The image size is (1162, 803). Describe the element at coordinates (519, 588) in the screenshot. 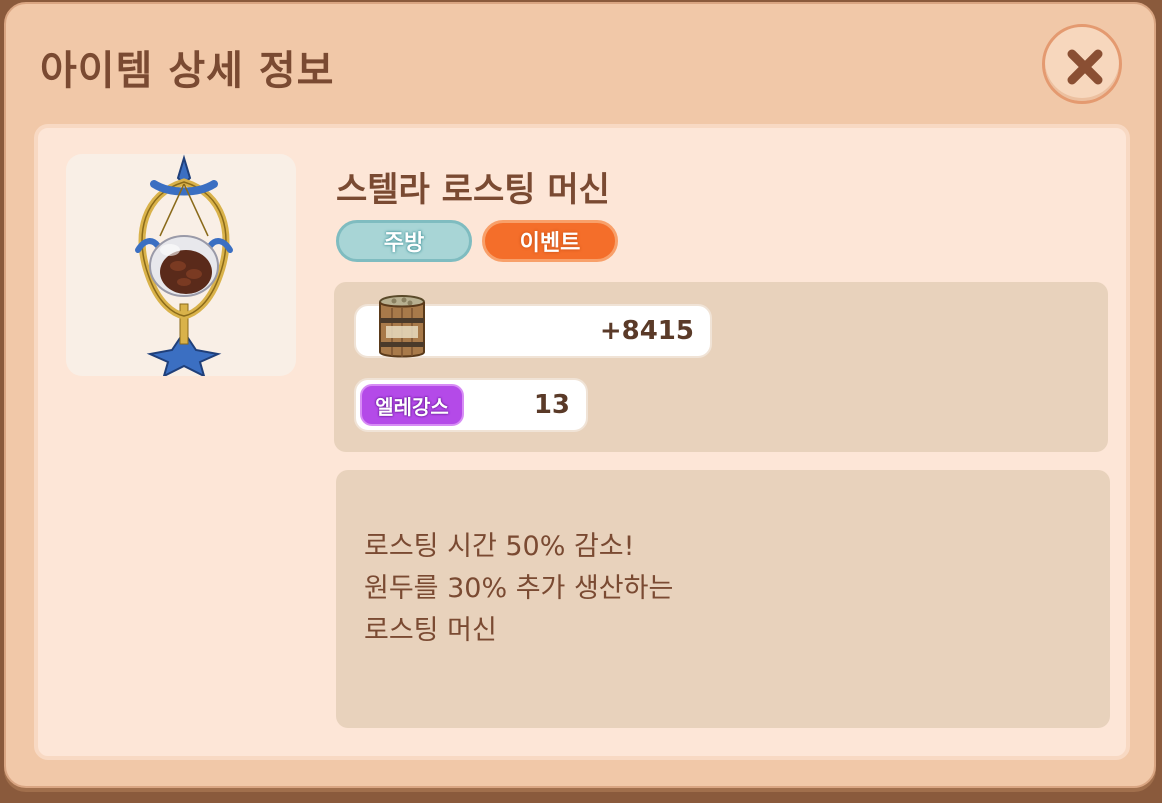

I see `description-line: 원두를 30% 추가 생산하는` at that location.